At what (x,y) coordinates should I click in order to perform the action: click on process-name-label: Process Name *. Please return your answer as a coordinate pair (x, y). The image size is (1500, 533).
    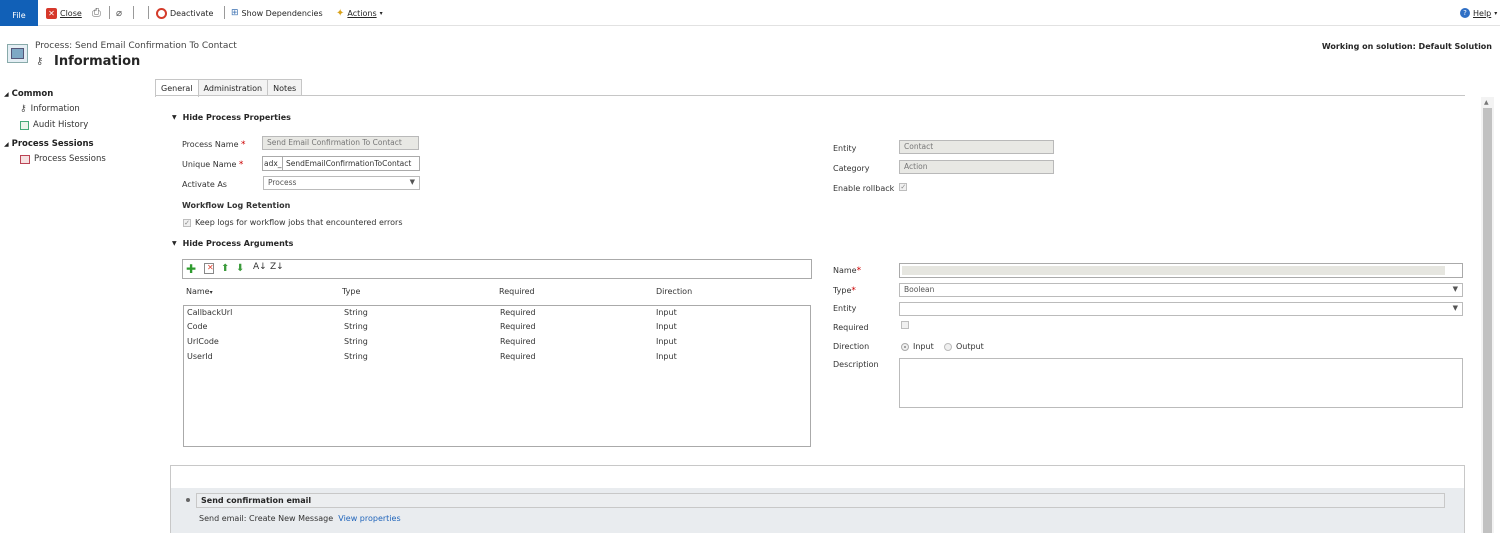
    Looking at the image, I should click on (214, 145).